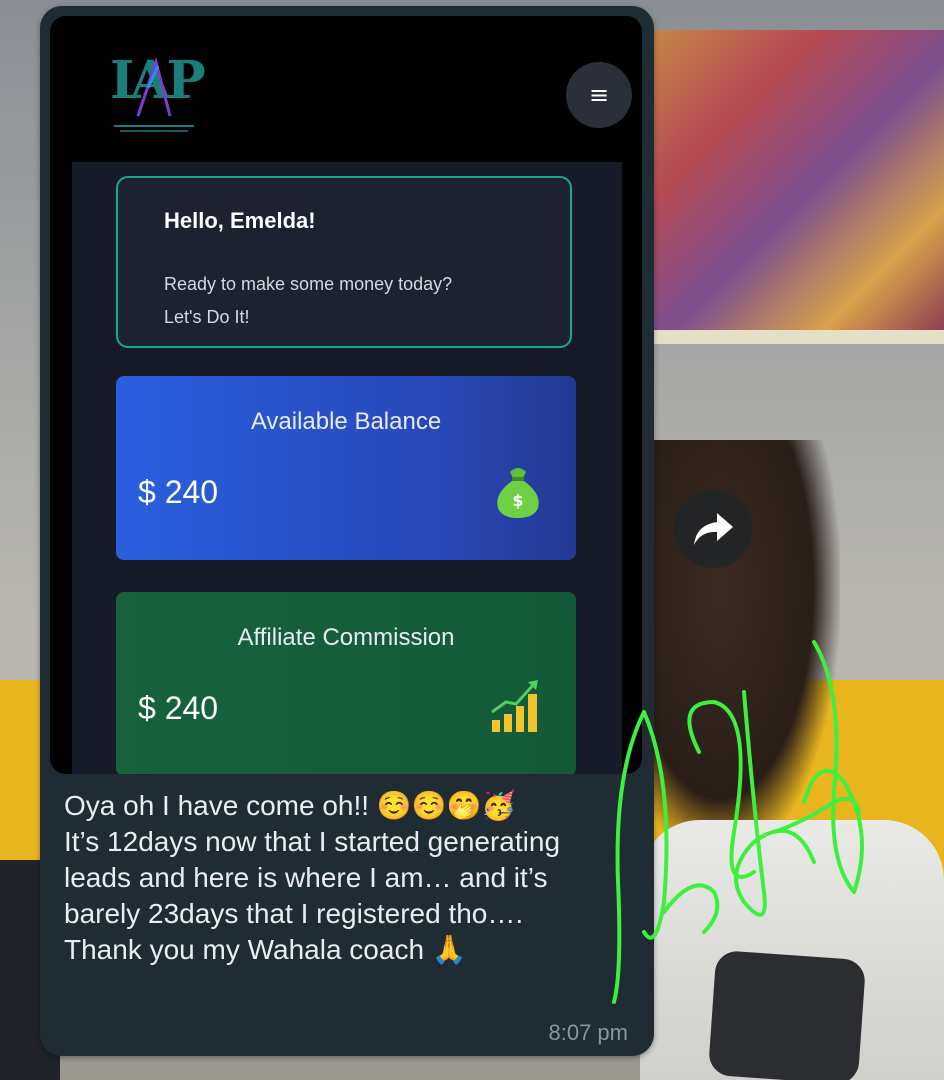  Describe the element at coordinates (346, 88) in the screenshot. I see `app-header: IAP ≡` at that location.